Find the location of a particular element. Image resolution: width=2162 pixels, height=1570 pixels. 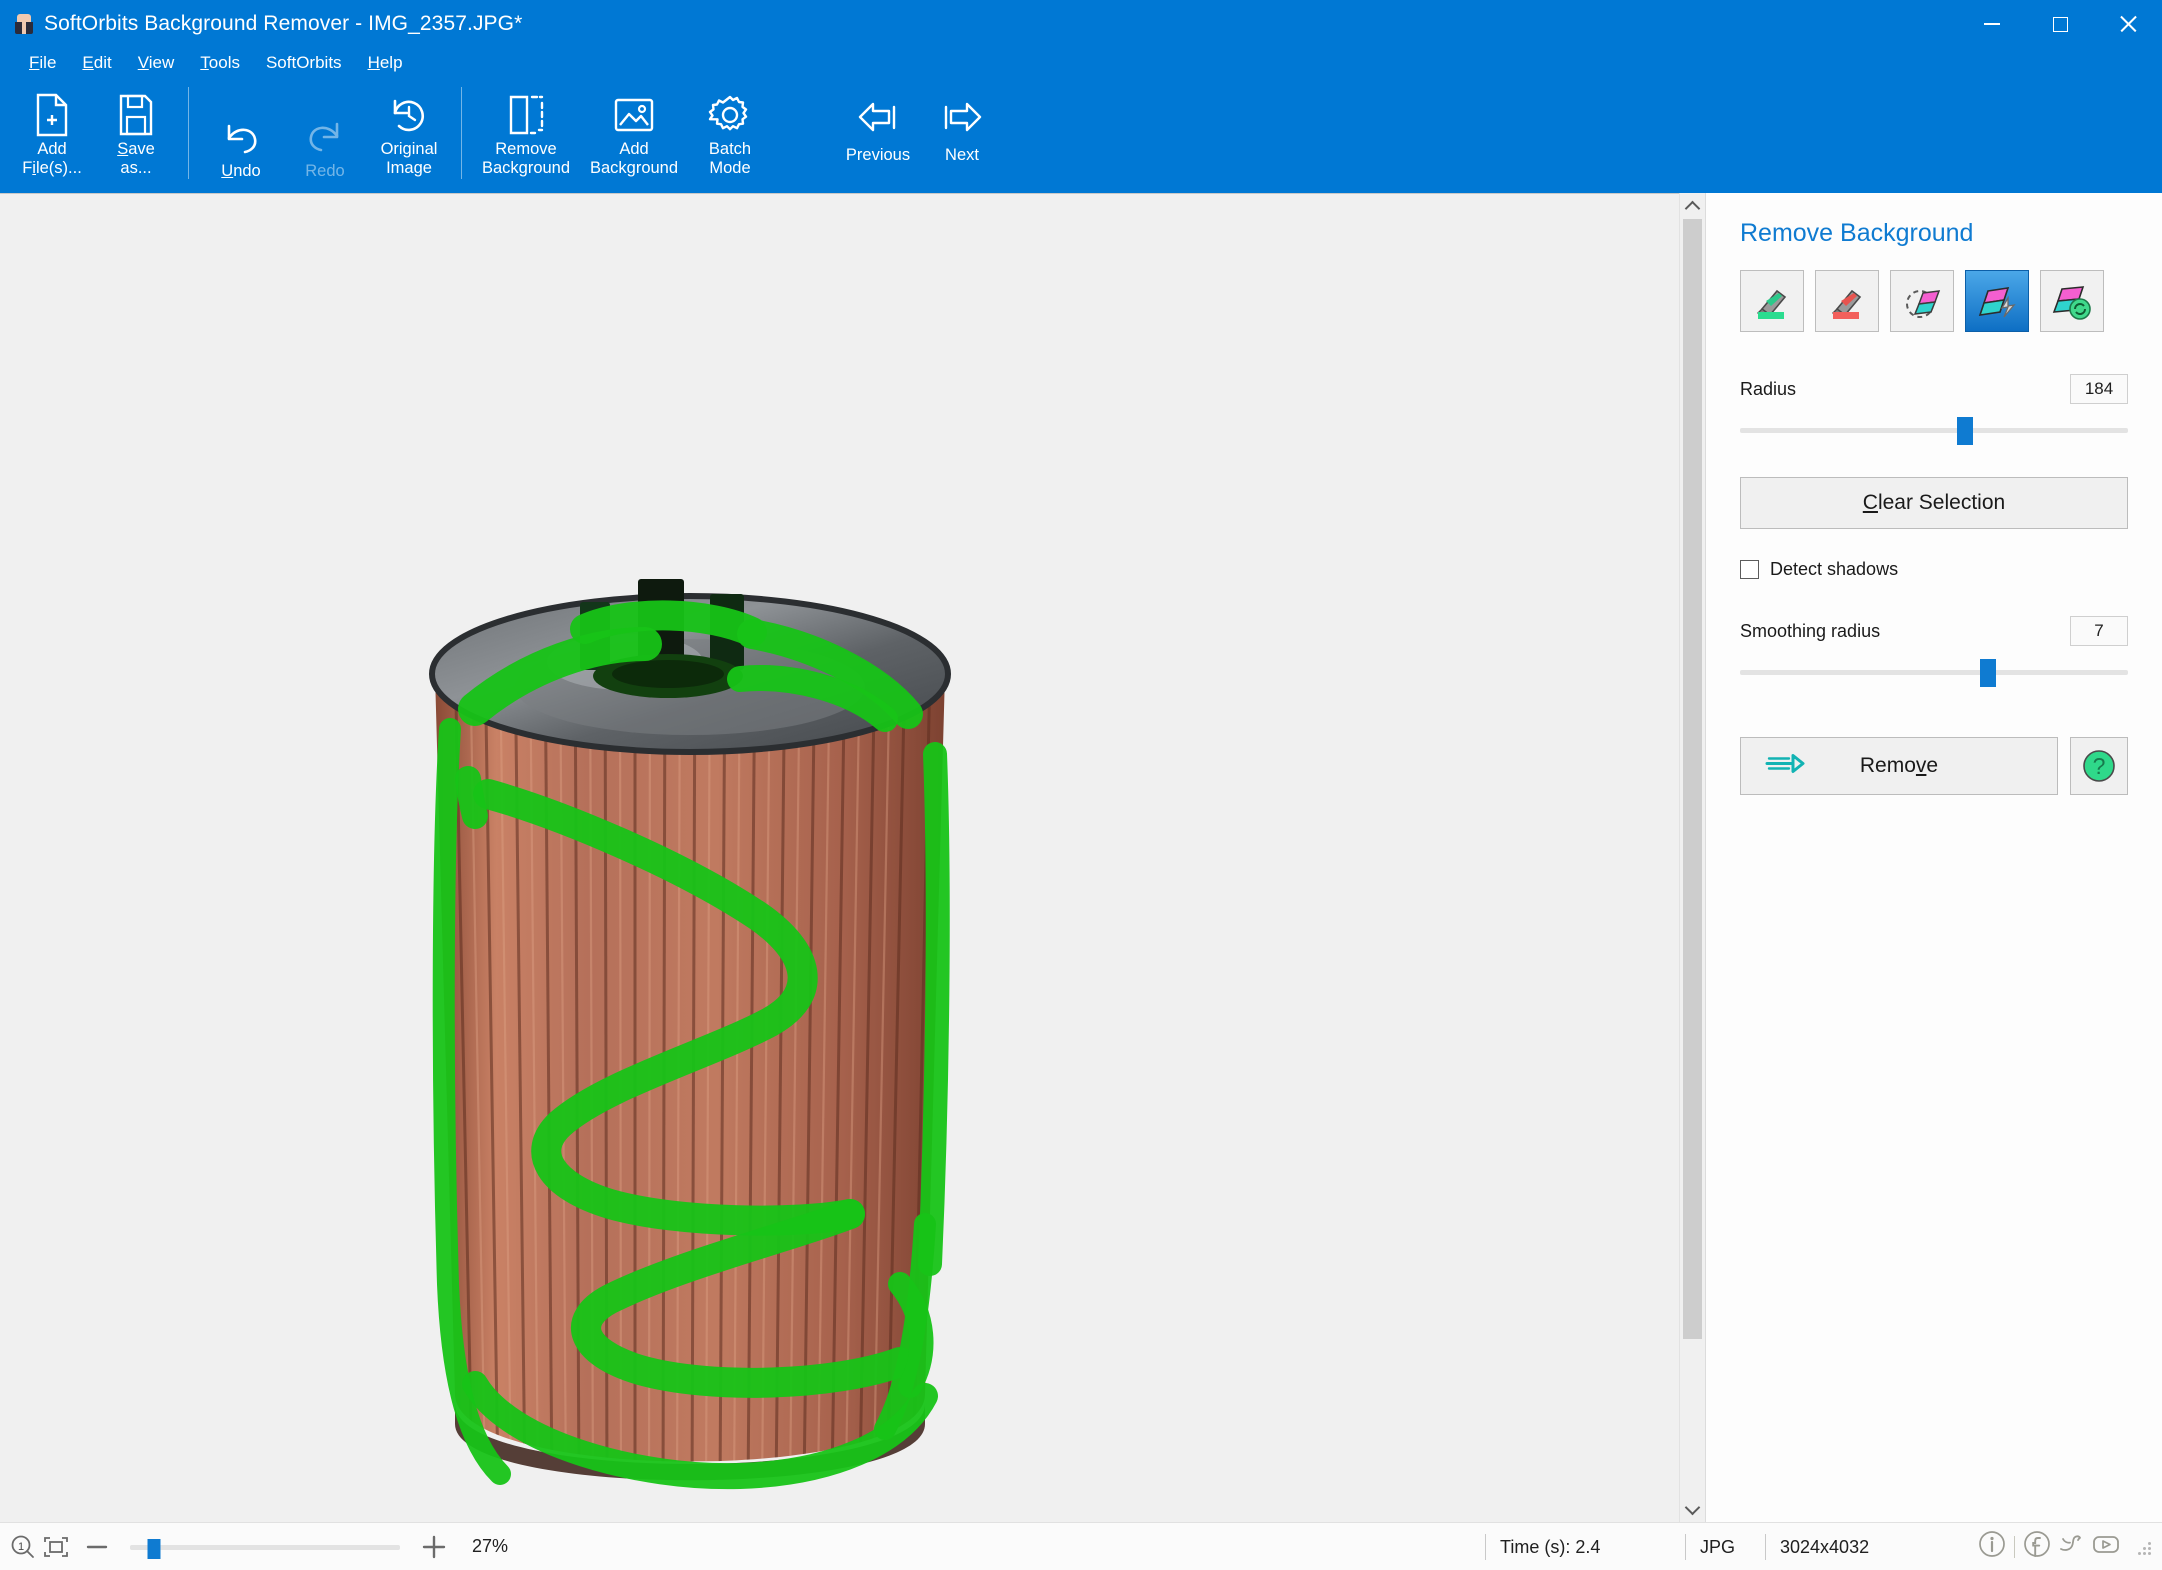

add-background-button: Add Background is located at coordinates (634, 134).